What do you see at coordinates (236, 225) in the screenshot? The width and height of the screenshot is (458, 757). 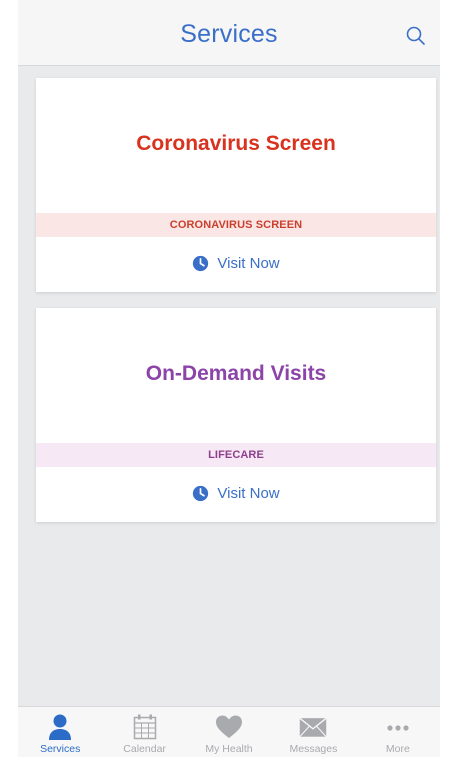 I see `card-category-band: CORONAVIRUS SCREEN` at bounding box center [236, 225].